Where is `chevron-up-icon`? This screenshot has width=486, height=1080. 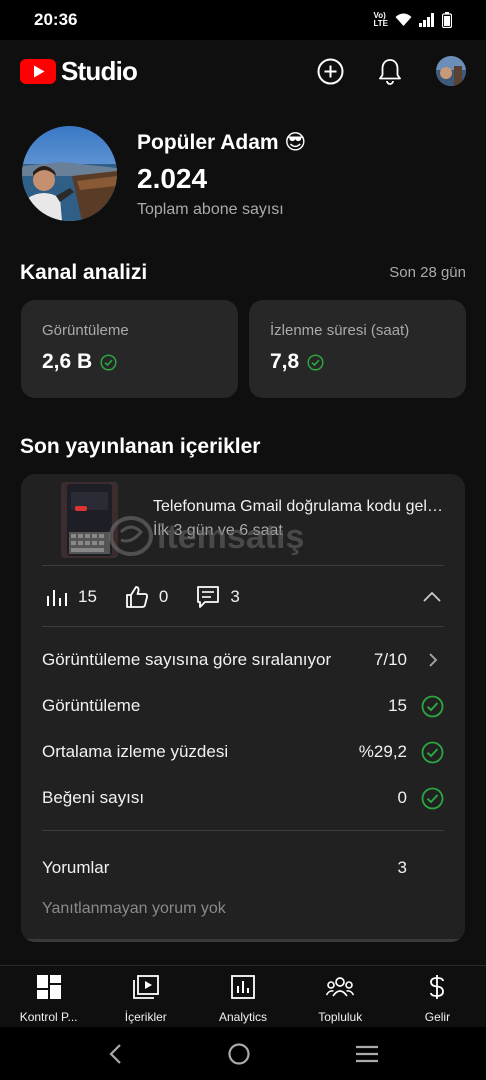 chevron-up-icon is located at coordinates (432, 597).